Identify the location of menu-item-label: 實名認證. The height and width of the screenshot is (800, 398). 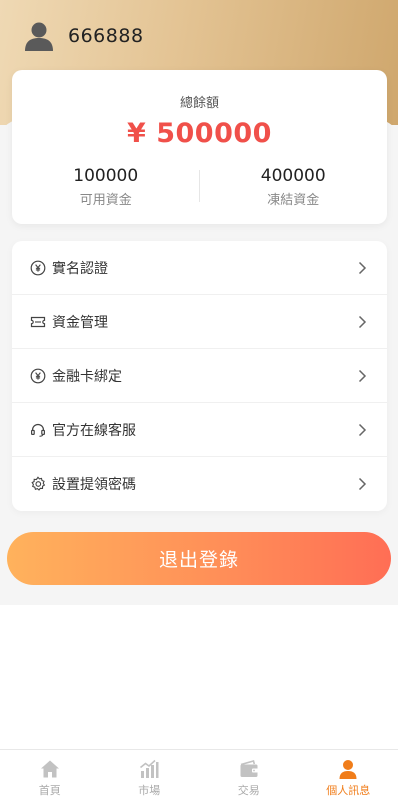
(80, 269).